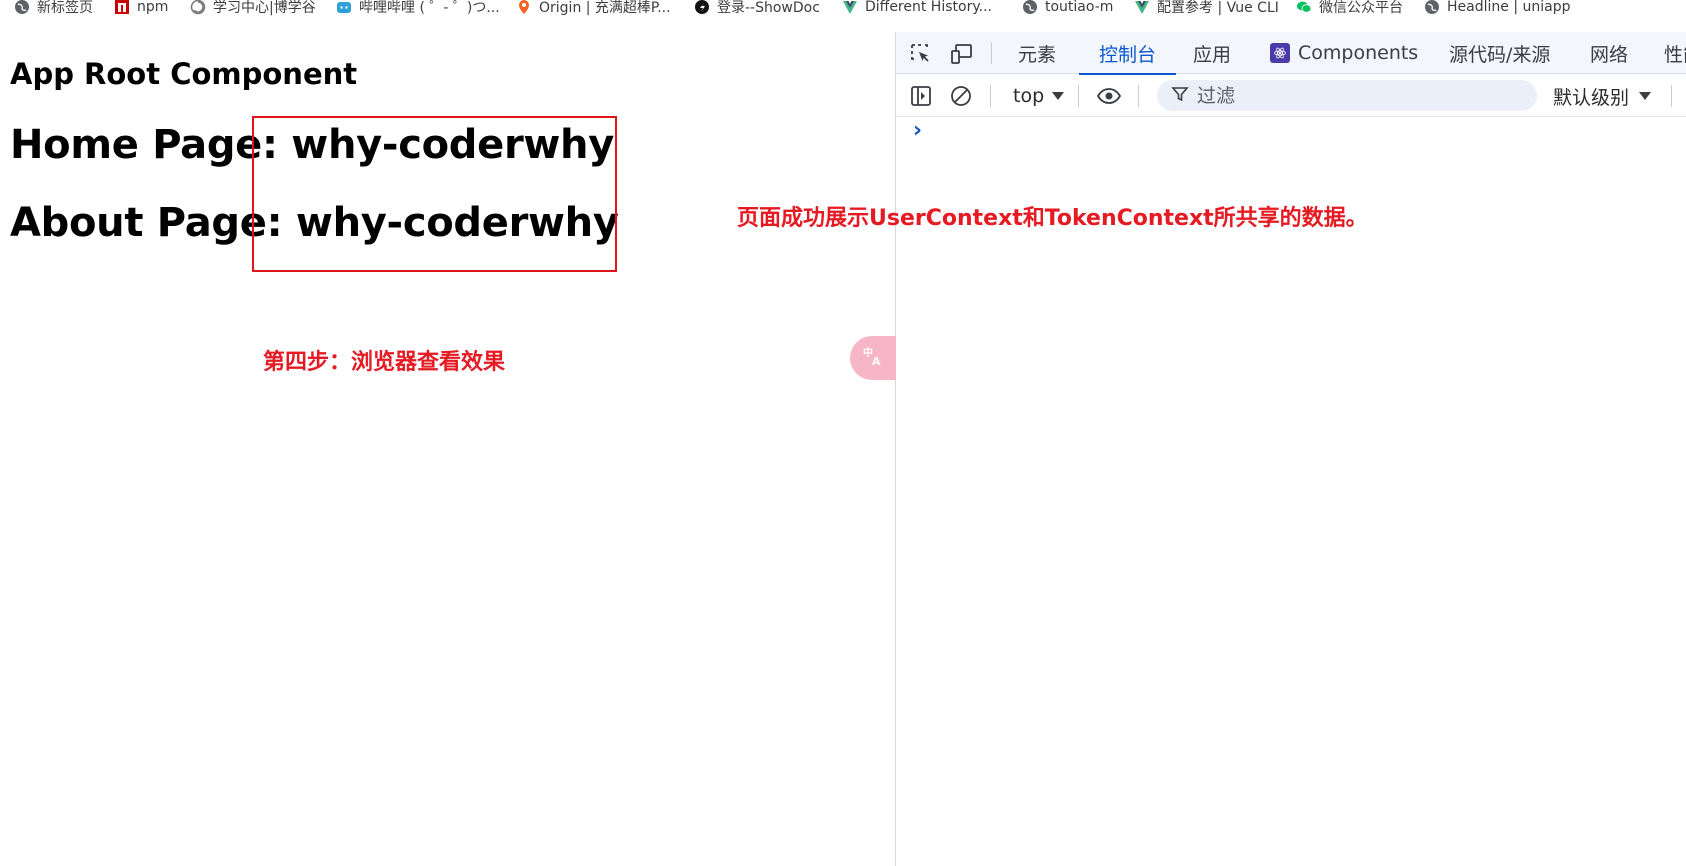 The width and height of the screenshot is (1686, 866). I want to click on translate-icon: 中A, so click(873, 358).